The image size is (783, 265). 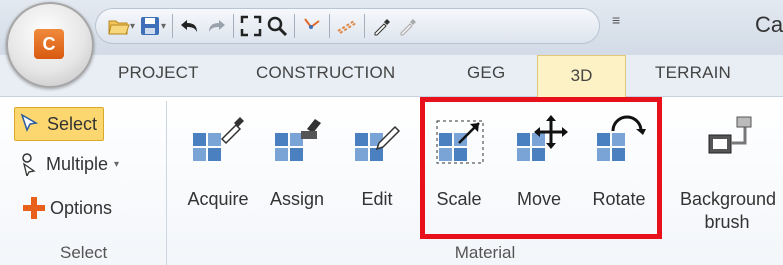 I want to click on snap-icon, so click(x=312, y=26).